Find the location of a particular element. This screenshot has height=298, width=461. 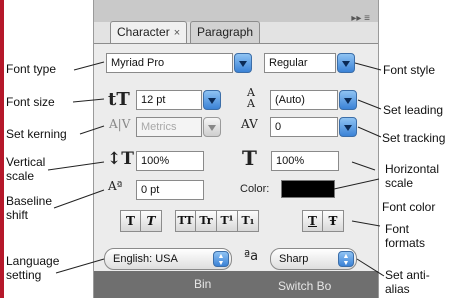

callout-font-color: Font color is located at coordinates (409, 207).